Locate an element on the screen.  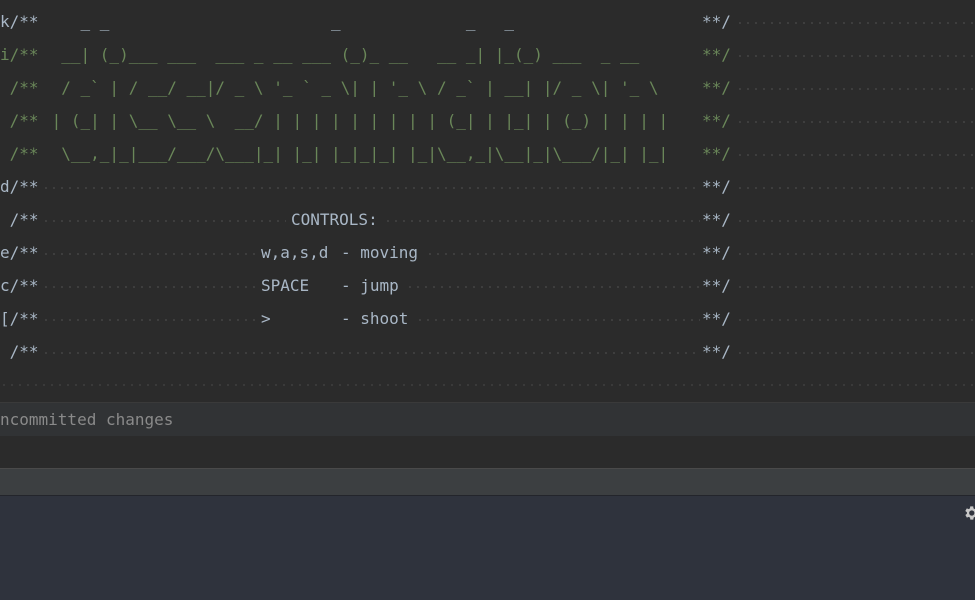
control-action: - moving is located at coordinates (380, 252).